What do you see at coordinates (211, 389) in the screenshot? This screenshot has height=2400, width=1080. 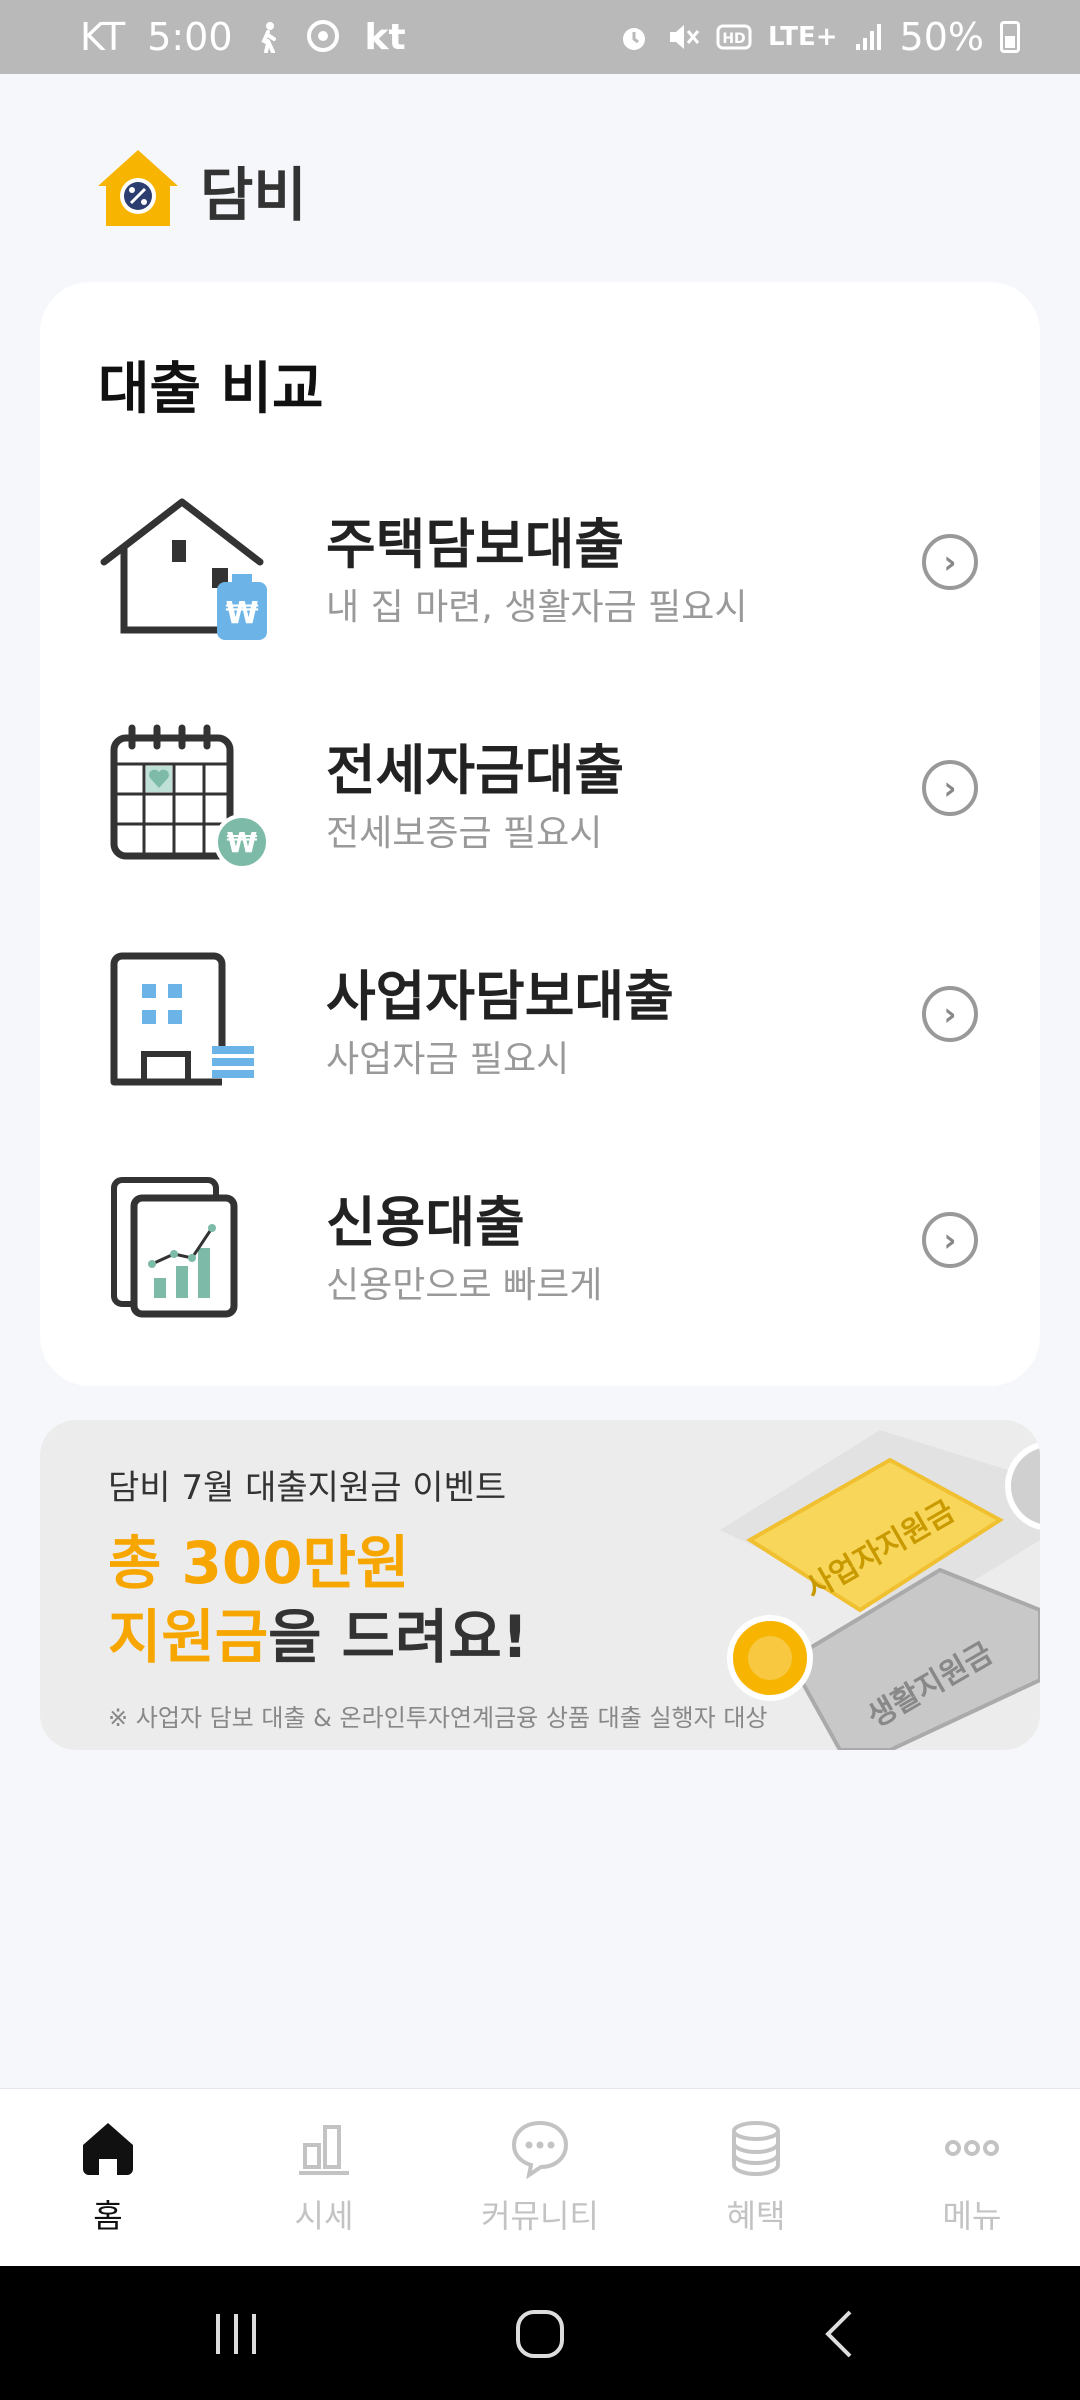 I see `section-title: 대출 비교` at bounding box center [211, 389].